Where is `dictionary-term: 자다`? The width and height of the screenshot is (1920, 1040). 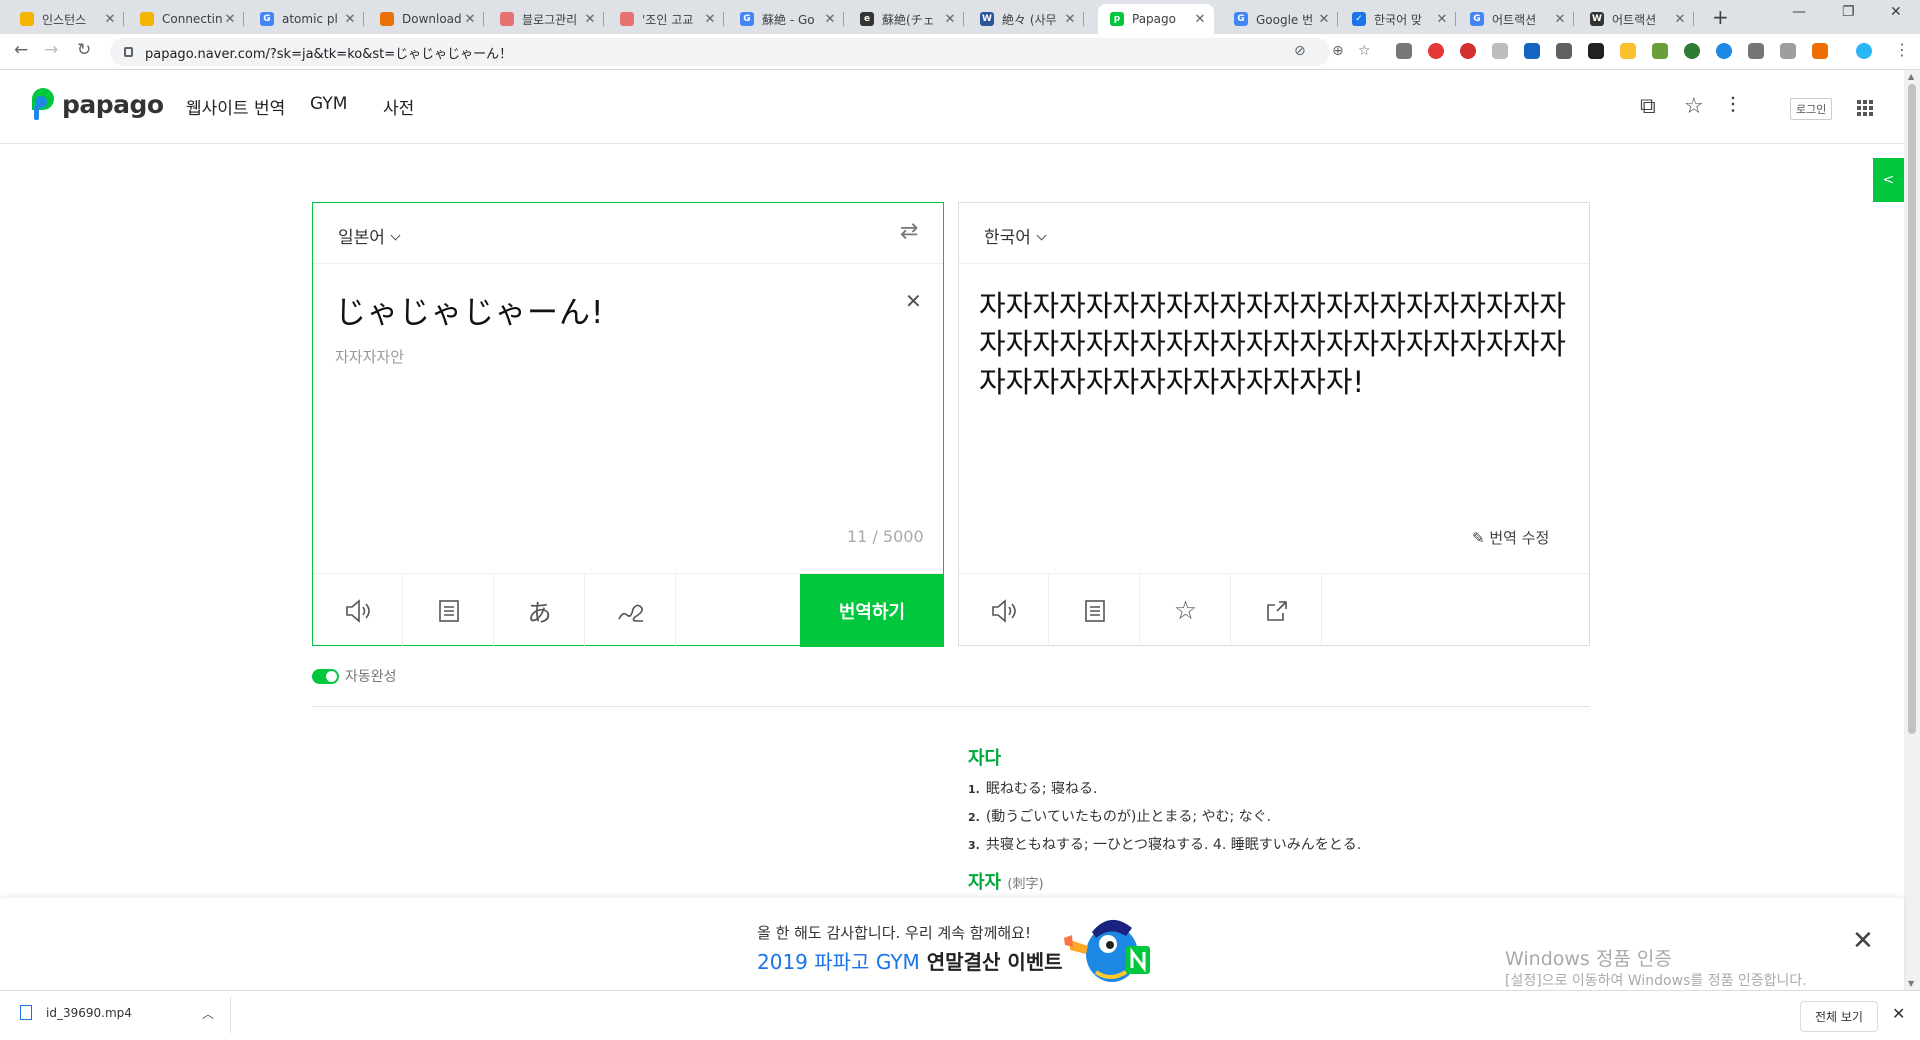
dictionary-term: 자다 is located at coordinates (1164, 757).